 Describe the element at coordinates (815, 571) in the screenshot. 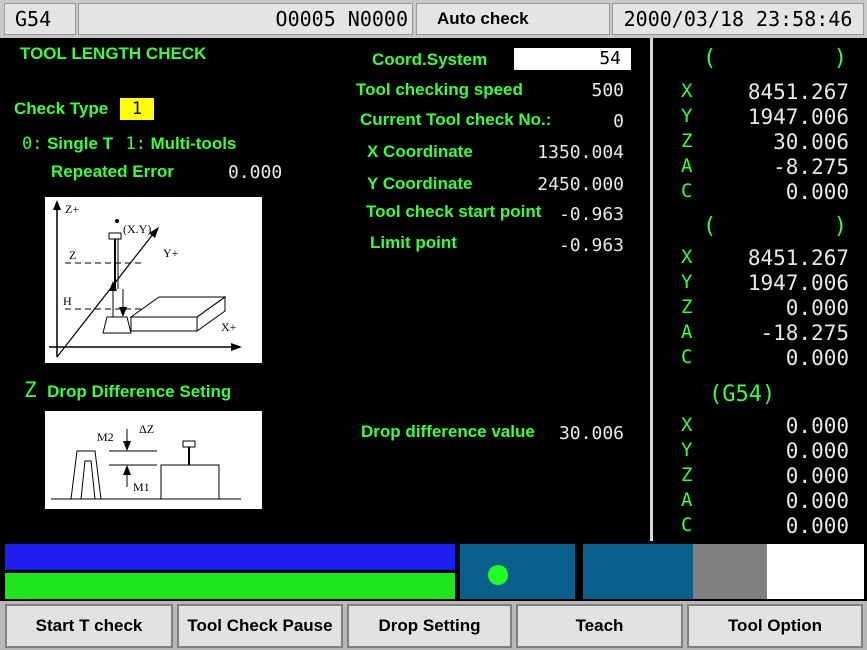

I see `status-block-white` at that location.